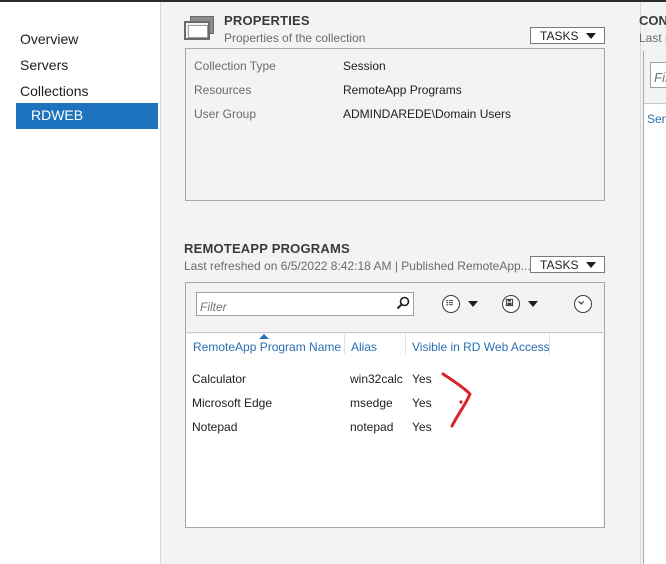 The width and height of the screenshot is (666, 564). I want to click on filter-input, so click(305, 304).